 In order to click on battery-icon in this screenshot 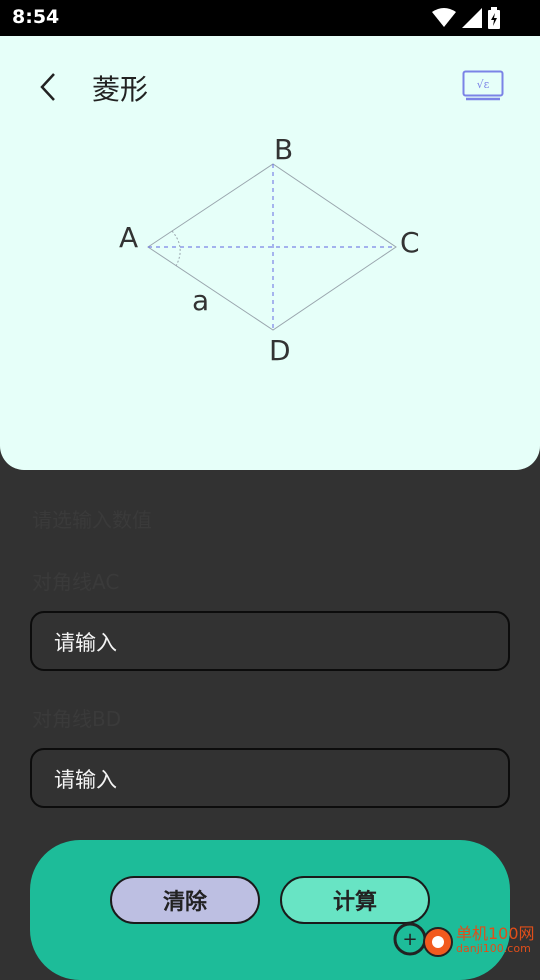, I will do `click(494, 18)`.